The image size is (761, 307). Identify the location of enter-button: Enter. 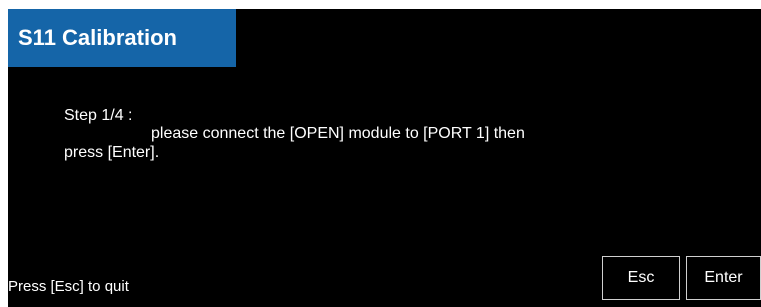
(723, 278).